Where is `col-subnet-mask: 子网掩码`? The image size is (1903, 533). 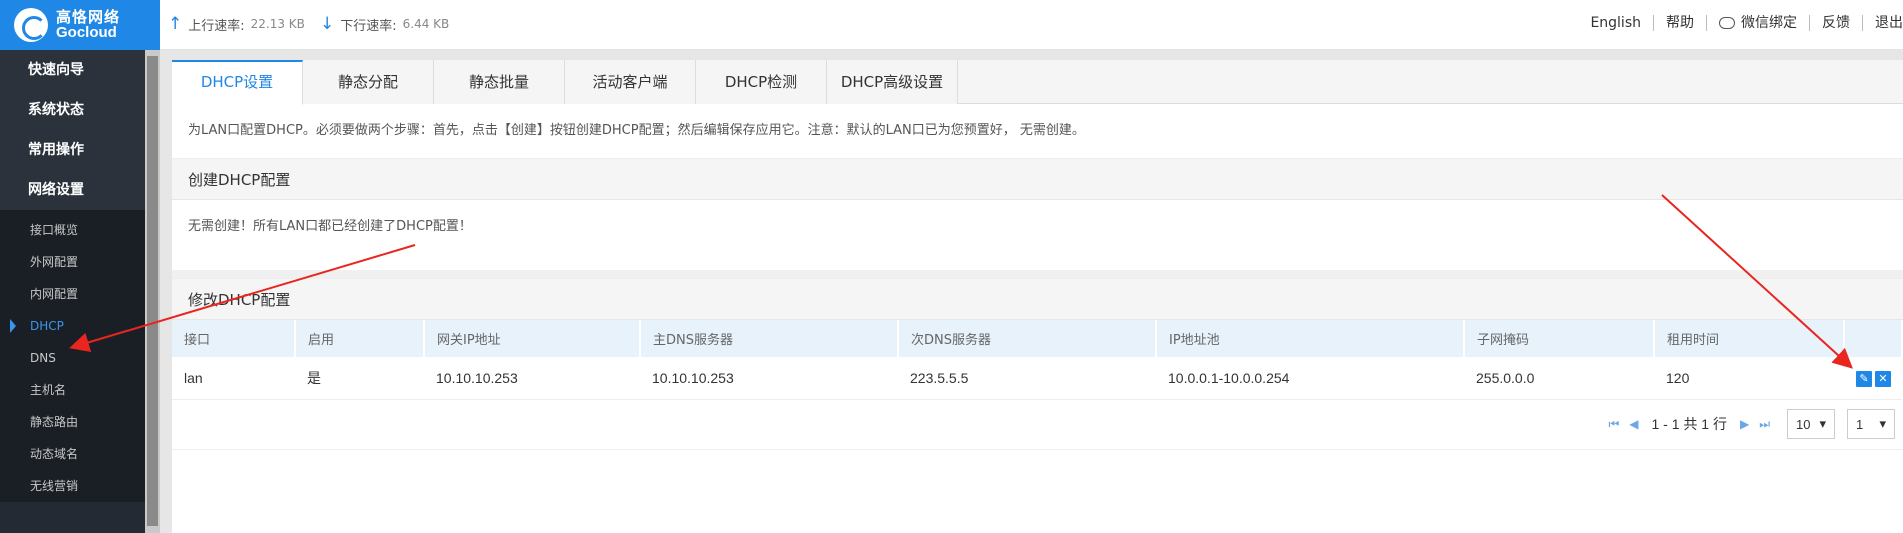
col-subnet-mask: 子网掩码 is located at coordinates (1559, 338).